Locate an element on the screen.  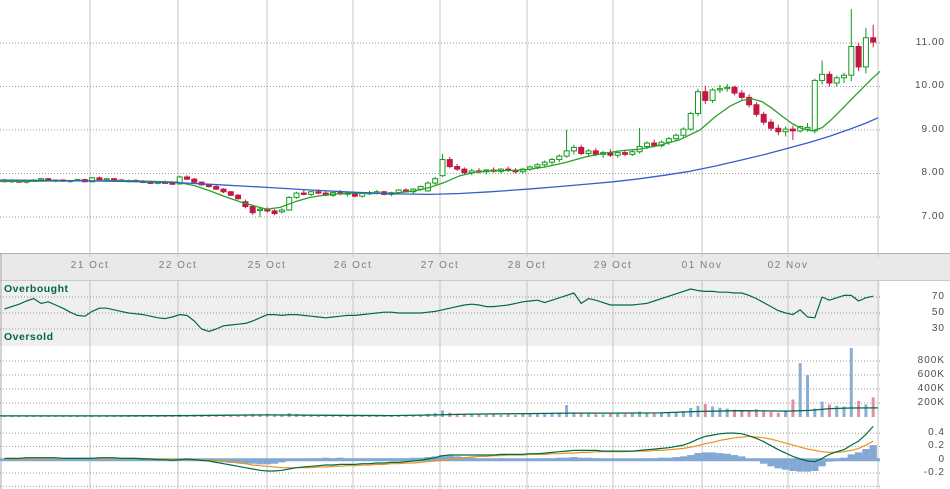
date-label-01nov: 01 Nov is located at coordinates (702, 265).